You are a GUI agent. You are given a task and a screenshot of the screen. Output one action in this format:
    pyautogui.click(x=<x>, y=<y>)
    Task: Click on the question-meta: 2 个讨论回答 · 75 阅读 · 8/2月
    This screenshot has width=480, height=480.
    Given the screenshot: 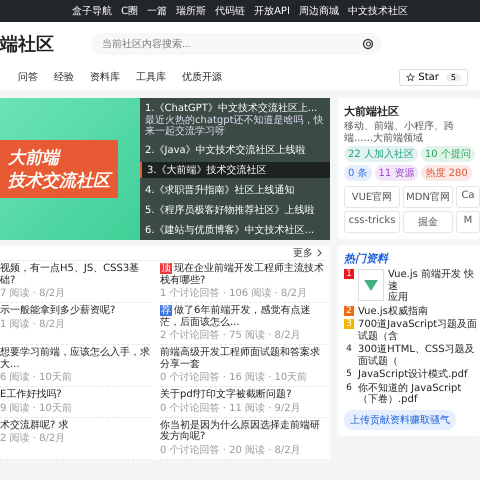 What is the action you would take?
    pyautogui.click(x=231, y=335)
    